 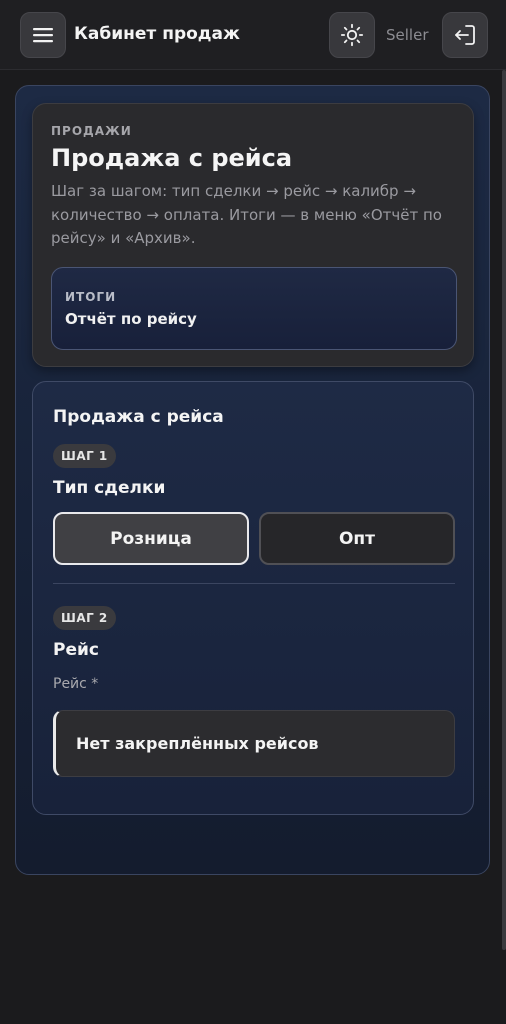 What do you see at coordinates (172, 158) in the screenshot?
I see `page-title: Продажа с рейса` at bounding box center [172, 158].